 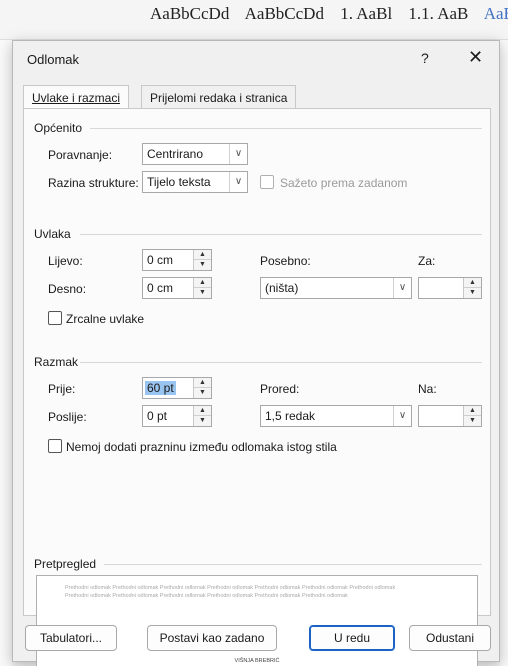 What do you see at coordinates (352, 638) in the screenshot?
I see `ok-button: U redu` at bounding box center [352, 638].